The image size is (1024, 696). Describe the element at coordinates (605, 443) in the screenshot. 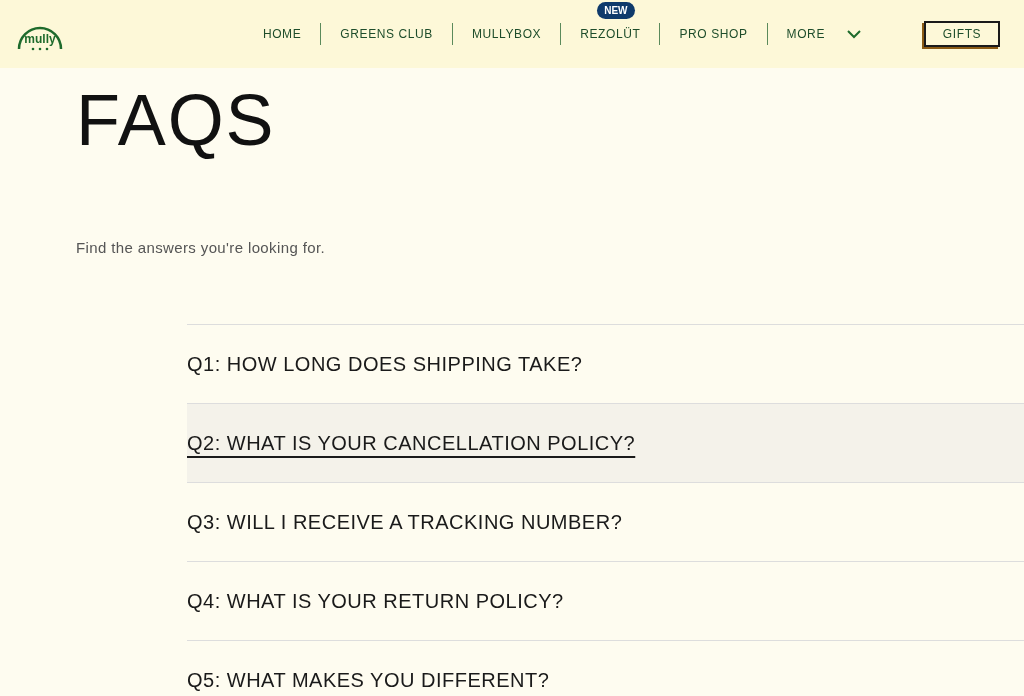

I see `faq-item: Q2: WHAT IS YOUR CANCELLATION POLICY?` at that location.